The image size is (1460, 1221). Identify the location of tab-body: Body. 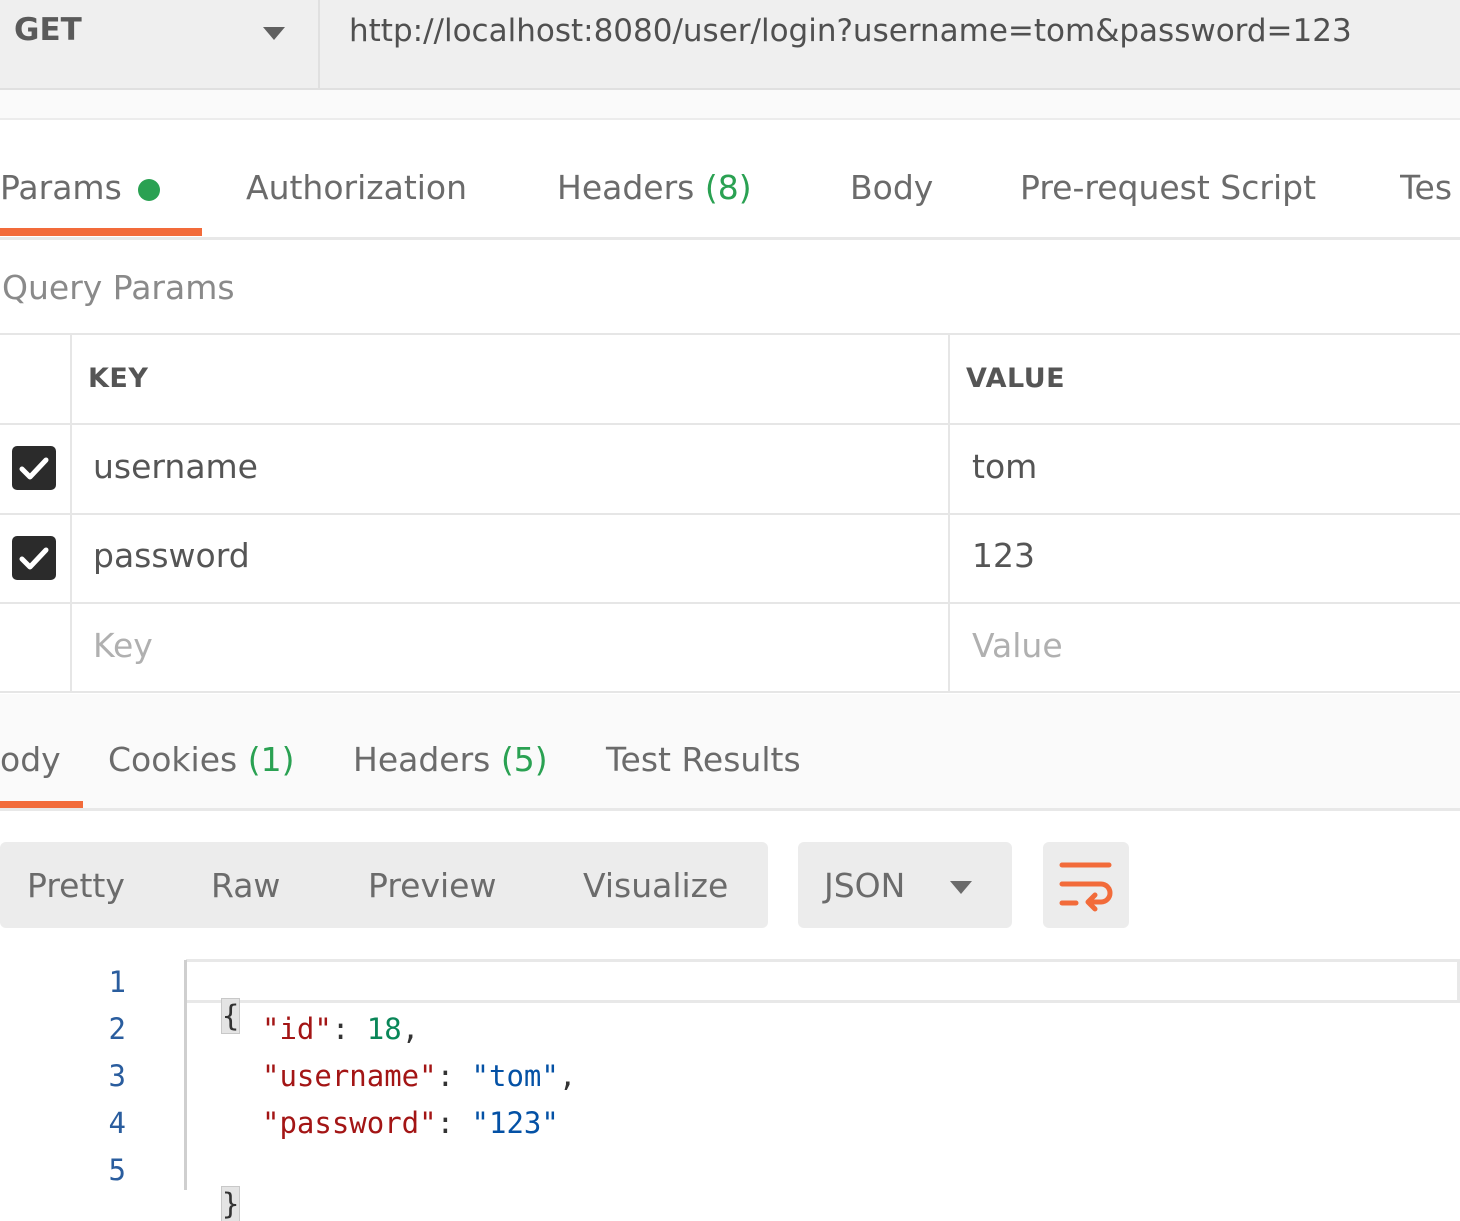
(891, 187).